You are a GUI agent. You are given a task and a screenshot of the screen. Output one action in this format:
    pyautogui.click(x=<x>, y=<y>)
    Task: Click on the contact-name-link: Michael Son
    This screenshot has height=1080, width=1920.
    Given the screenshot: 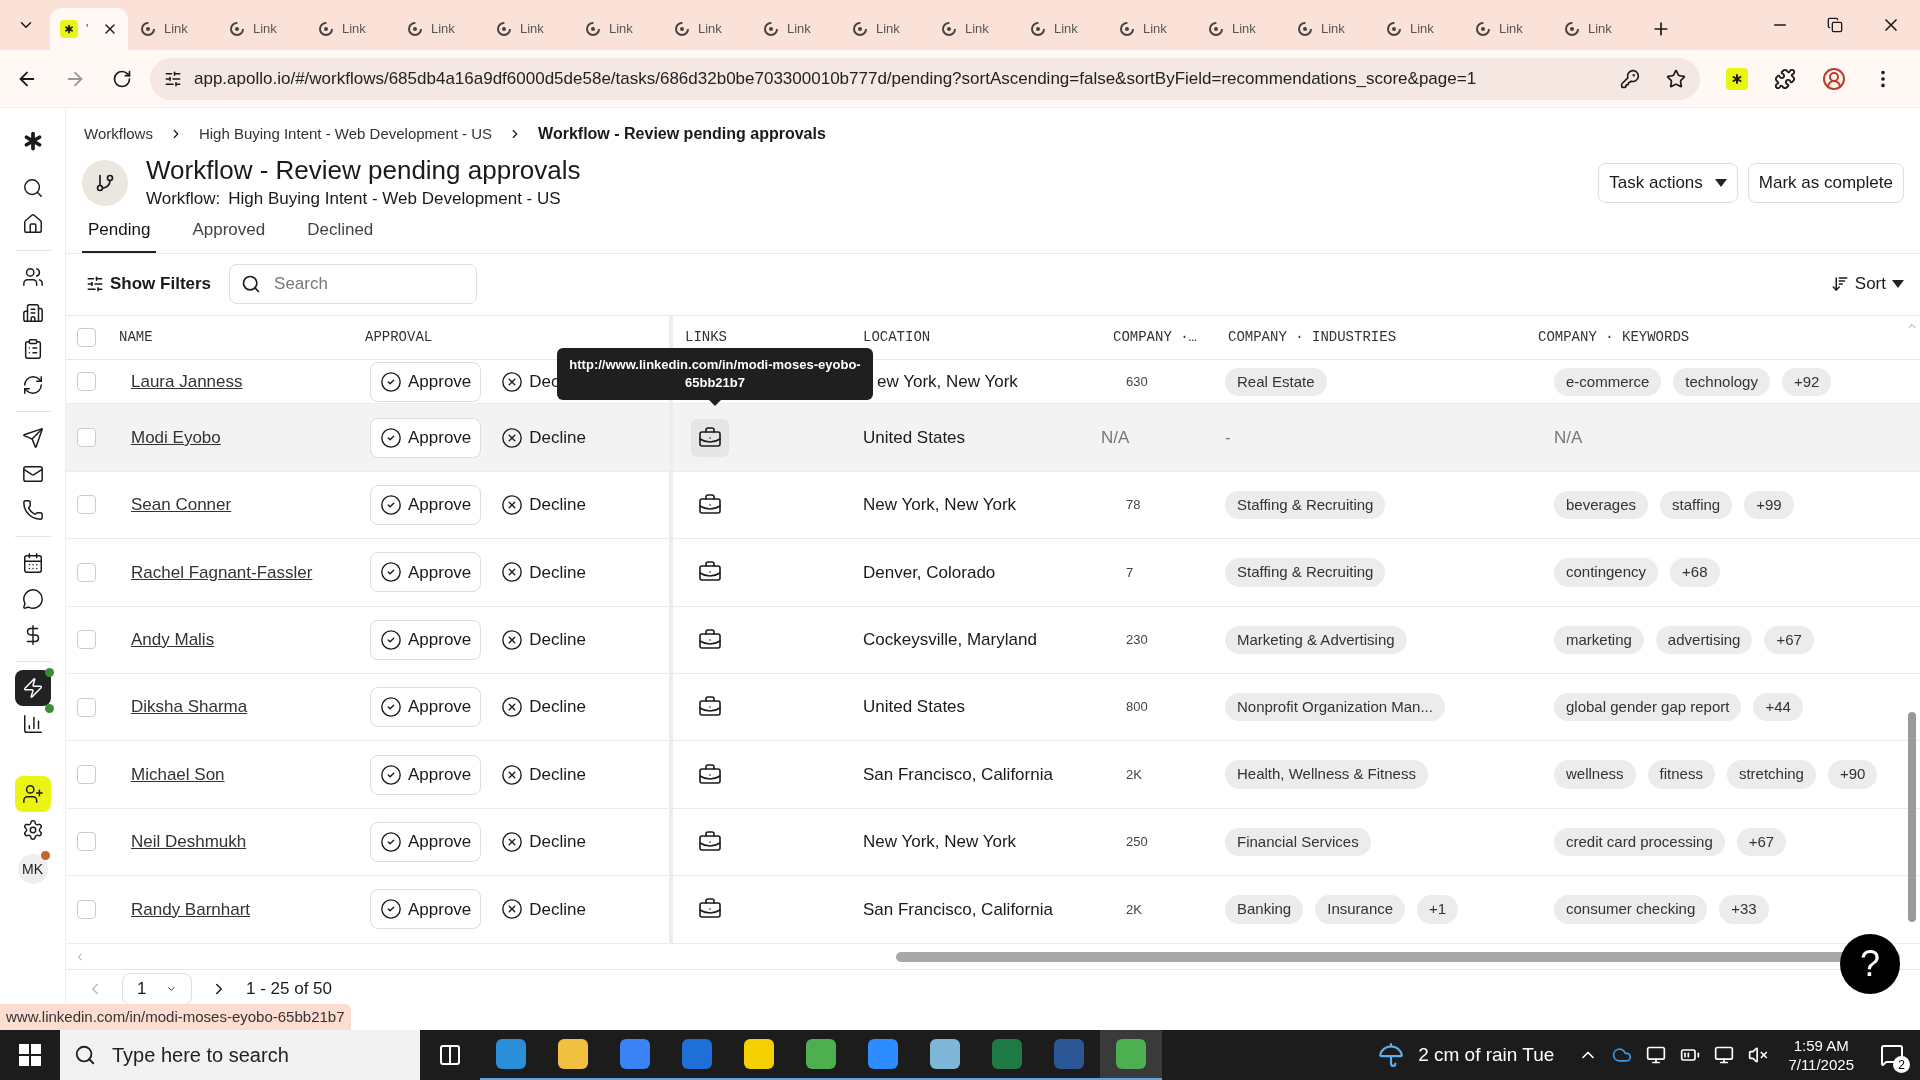 What is the action you would take?
    pyautogui.click(x=233, y=774)
    